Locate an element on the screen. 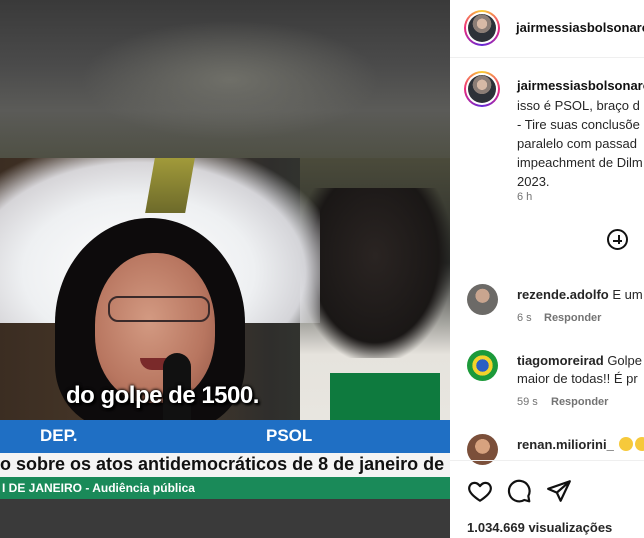 This screenshot has width=644, height=538. comment-text-continued: maior de todas!! É pr is located at coordinates (577, 378).